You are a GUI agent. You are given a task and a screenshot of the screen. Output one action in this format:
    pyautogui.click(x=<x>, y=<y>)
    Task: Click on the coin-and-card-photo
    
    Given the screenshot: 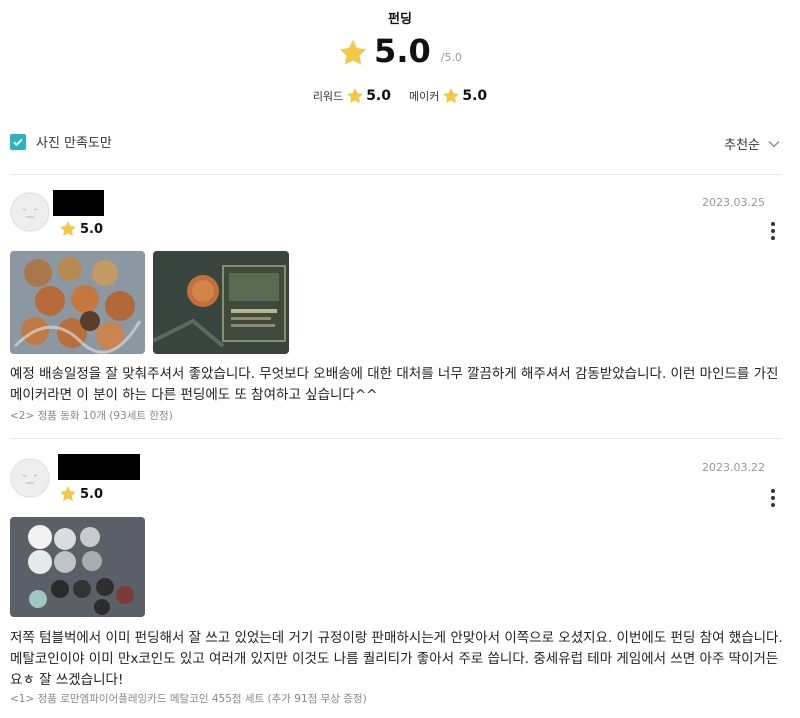 What is the action you would take?
    pyautogui.click(x=221, y=302)
    